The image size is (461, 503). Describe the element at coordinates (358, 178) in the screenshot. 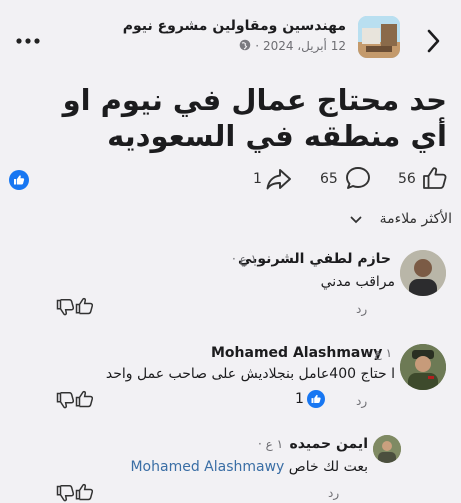

I see `comment-icon` at that location.